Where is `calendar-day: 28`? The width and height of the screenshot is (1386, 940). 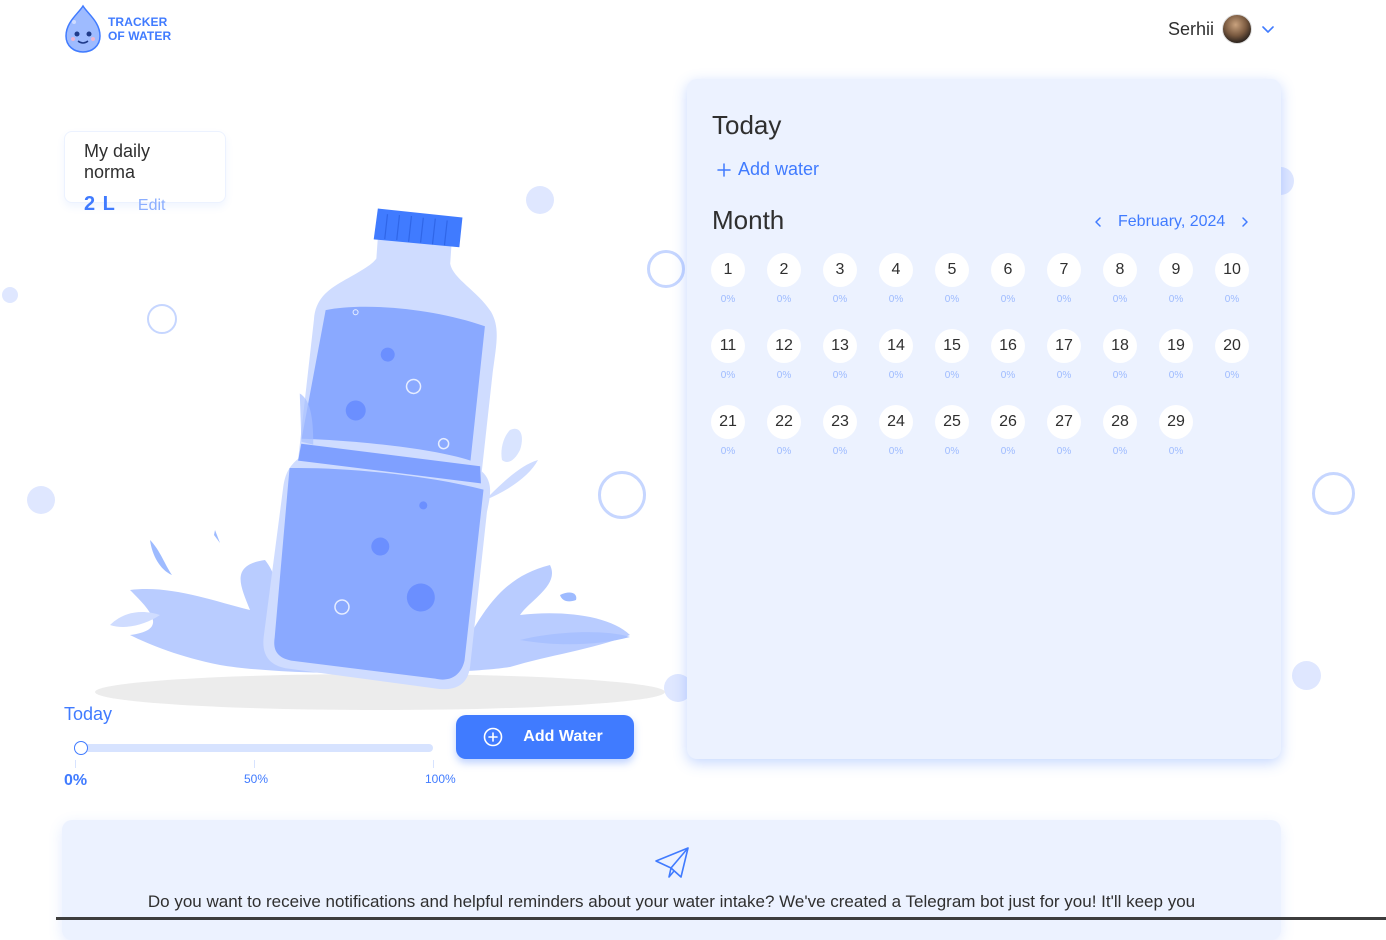
calendar-day: 28 is located at coordinates (1120, 422).